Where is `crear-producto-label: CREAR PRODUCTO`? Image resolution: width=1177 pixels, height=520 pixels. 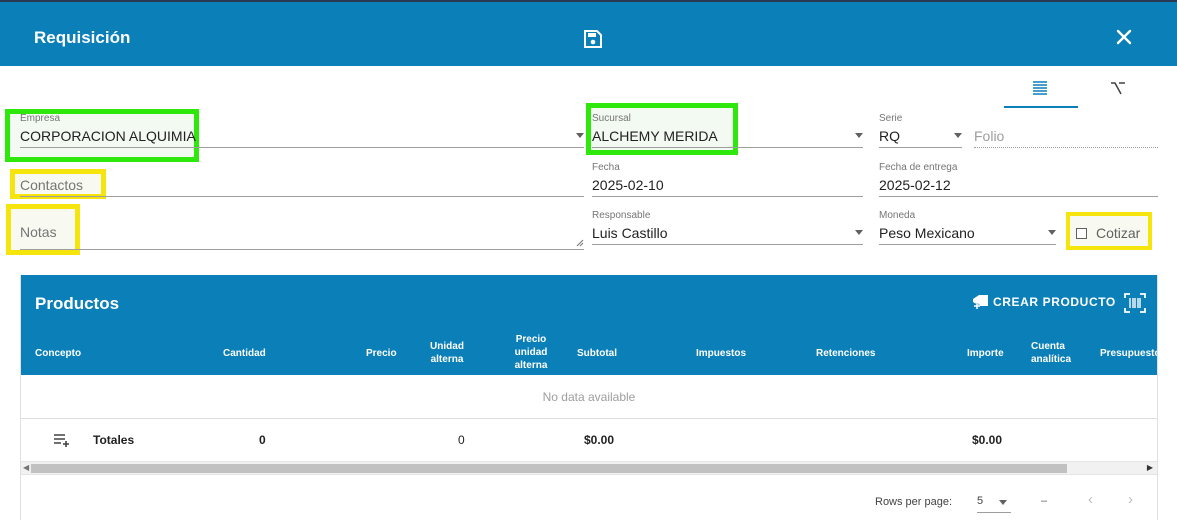
crear-producto-label: CREAR PRODUCTO is located at coordinates (1054, 302).